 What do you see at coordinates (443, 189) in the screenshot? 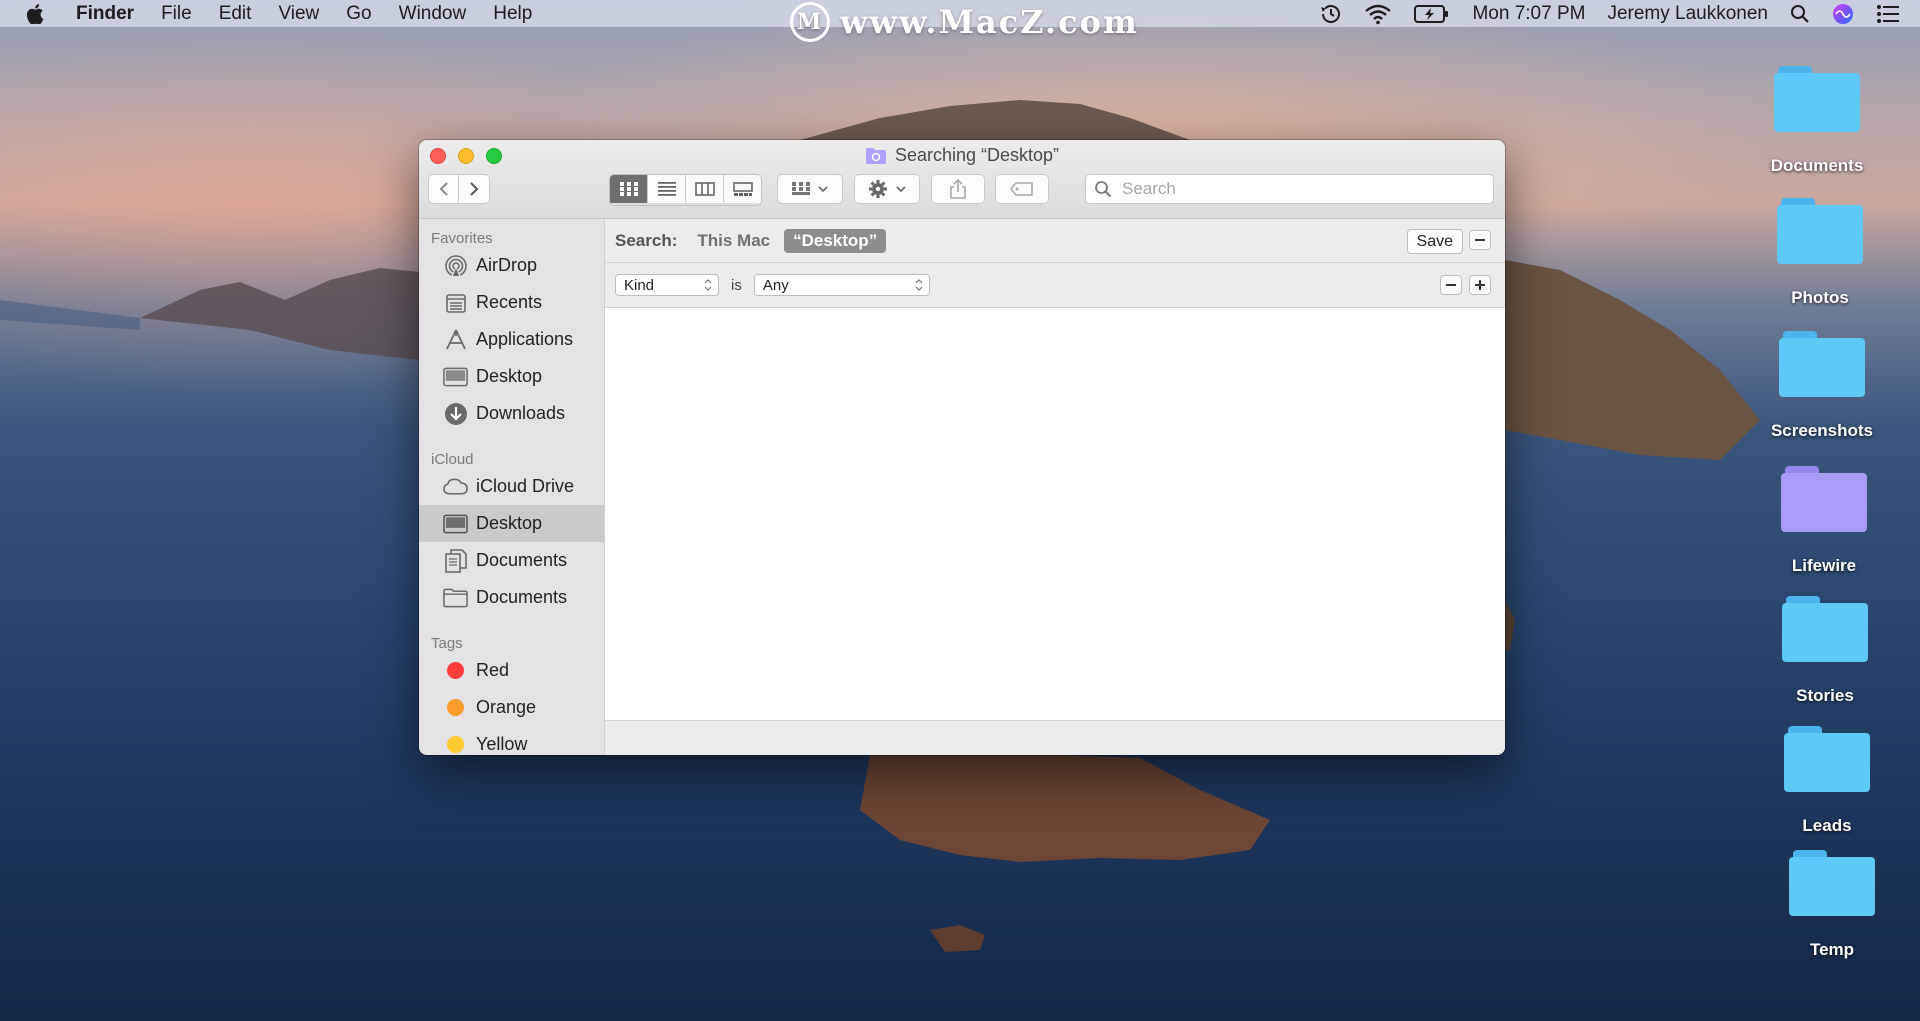
I see `back-button` at bounding box center [443, 189].